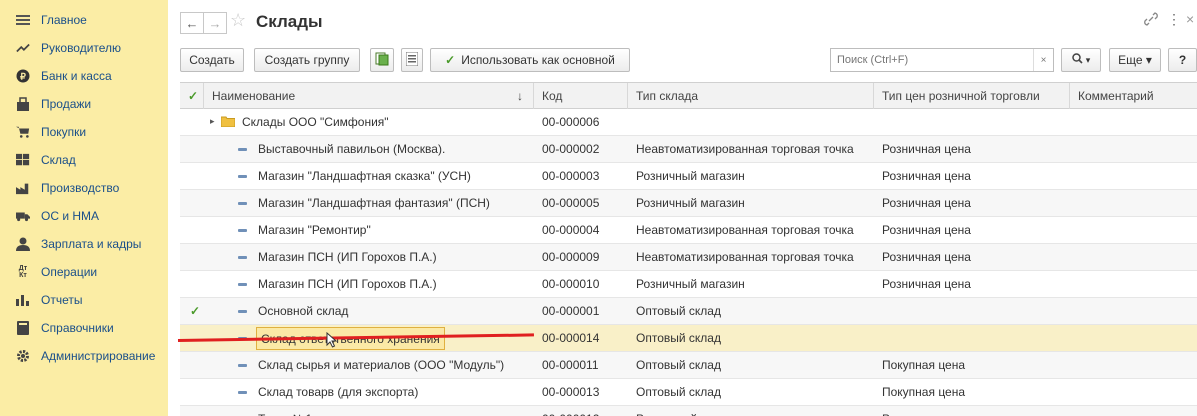  I want to click on copy-button, so click(382, 60).